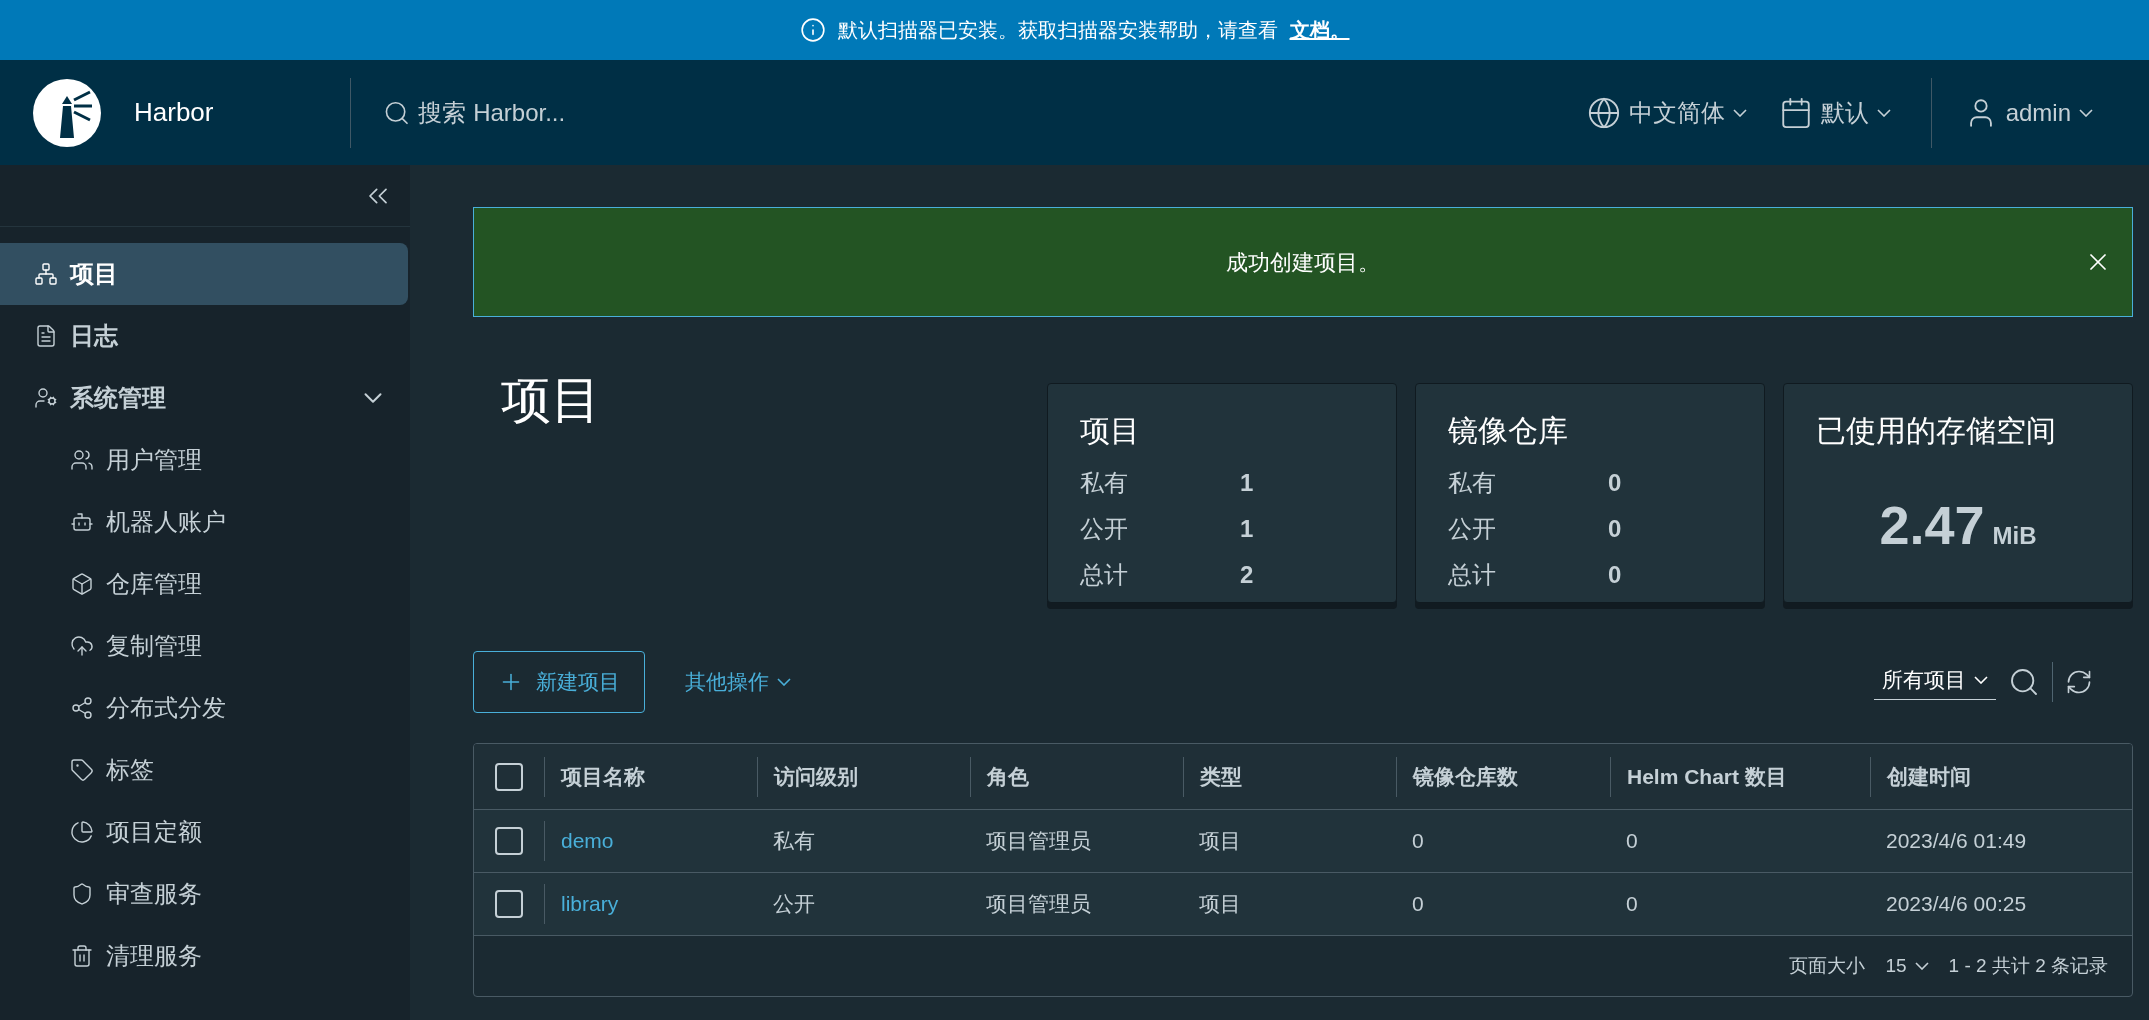 This screenshot has width=2149, height=1020. What do you see at coordinates (82, 894) in the screenshot?
I see `shield-icon` at bounding box center [82, 894].